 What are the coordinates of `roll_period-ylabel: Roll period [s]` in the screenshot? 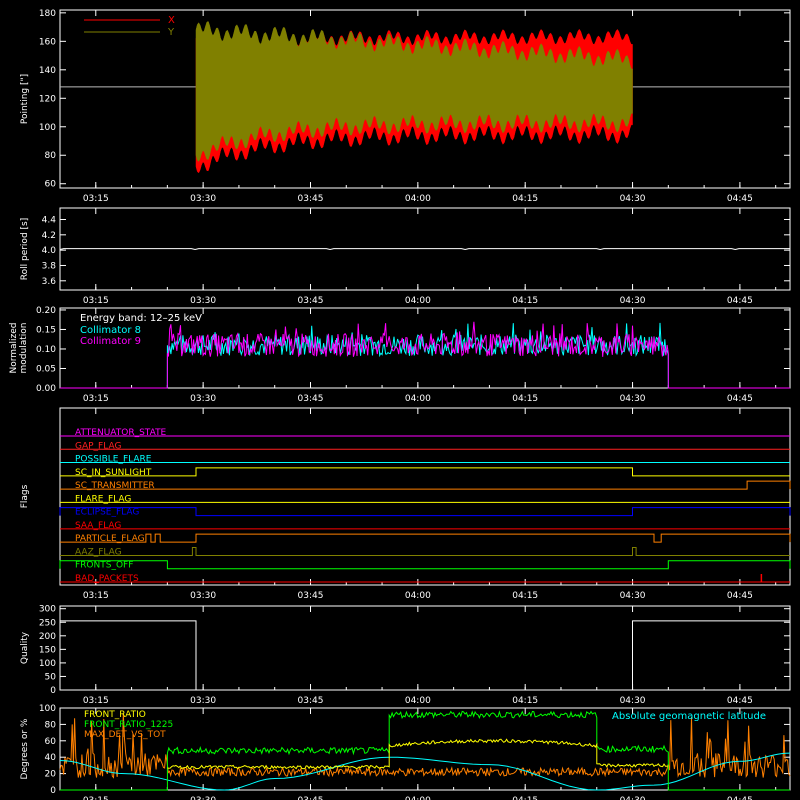 It's located at (25, 249).